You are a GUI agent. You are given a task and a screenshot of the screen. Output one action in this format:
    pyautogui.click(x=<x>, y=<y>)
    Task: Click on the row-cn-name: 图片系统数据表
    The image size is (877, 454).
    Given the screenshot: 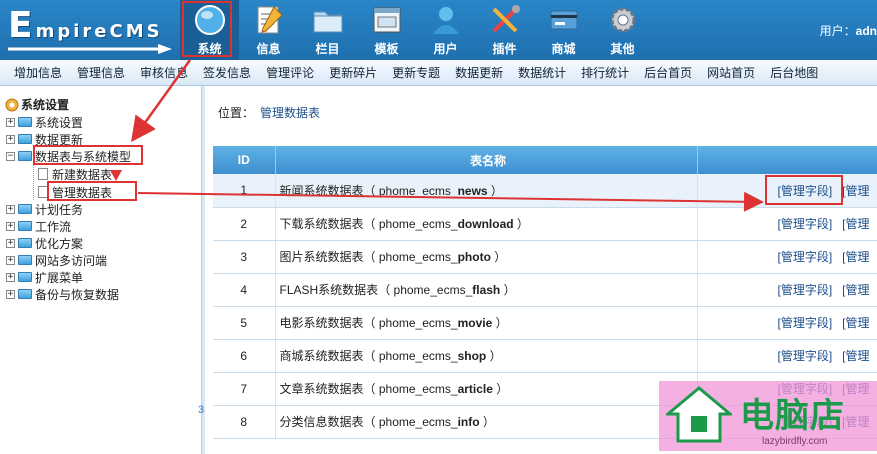 What is the action you would take?
    pyautogui.click(x=321, y=257)
    